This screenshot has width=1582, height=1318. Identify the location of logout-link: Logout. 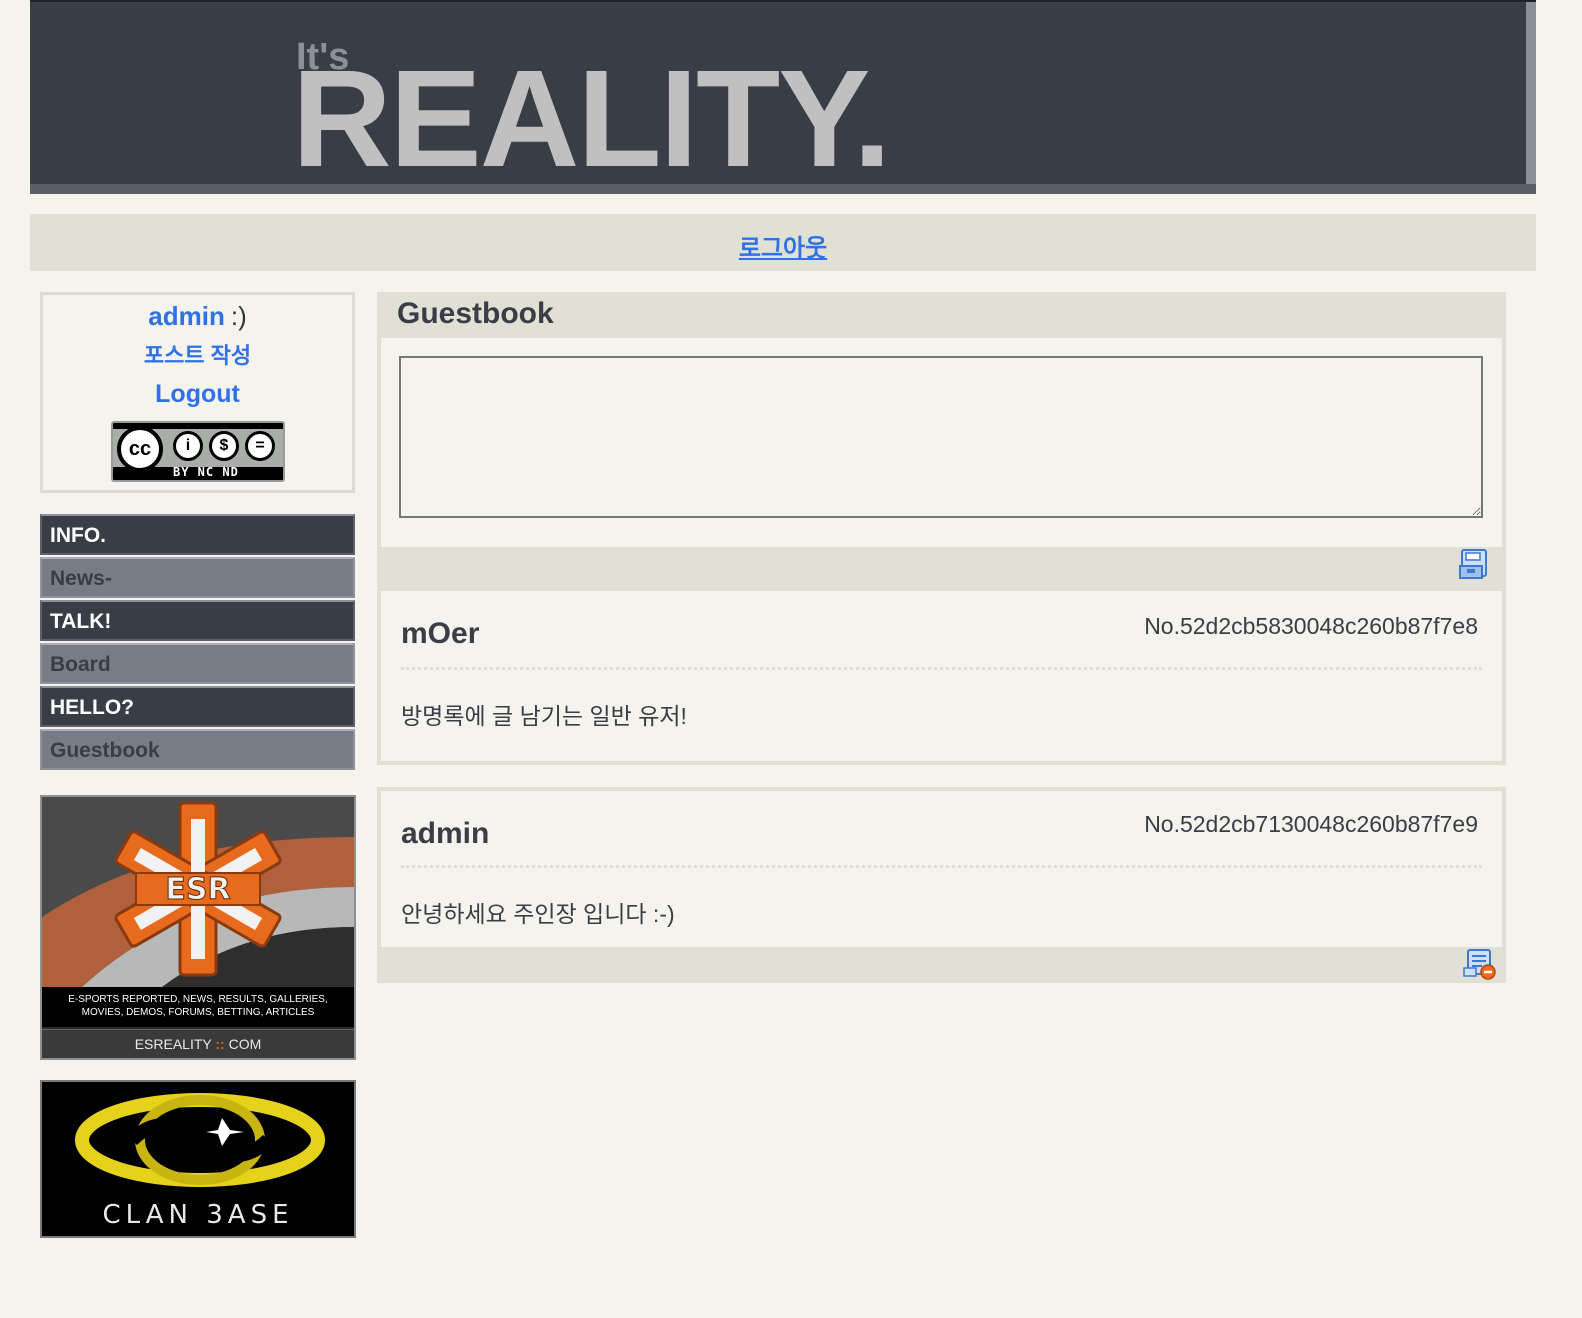
(197, 394).